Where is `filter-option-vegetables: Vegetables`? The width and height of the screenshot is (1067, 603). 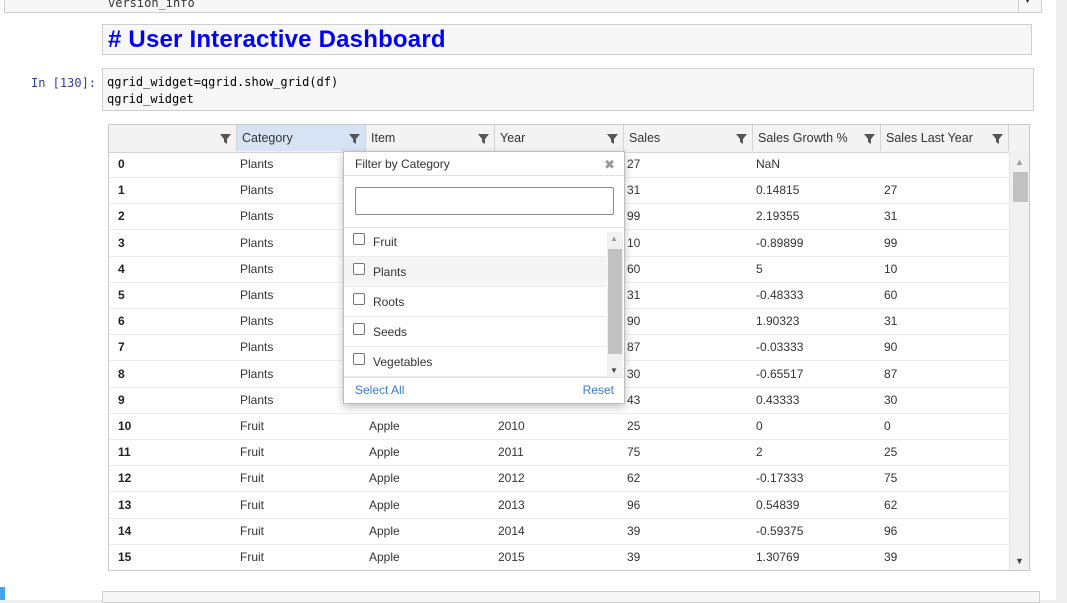
filter-option-vegetables: Vegetables is located at coordinates (475, 362).